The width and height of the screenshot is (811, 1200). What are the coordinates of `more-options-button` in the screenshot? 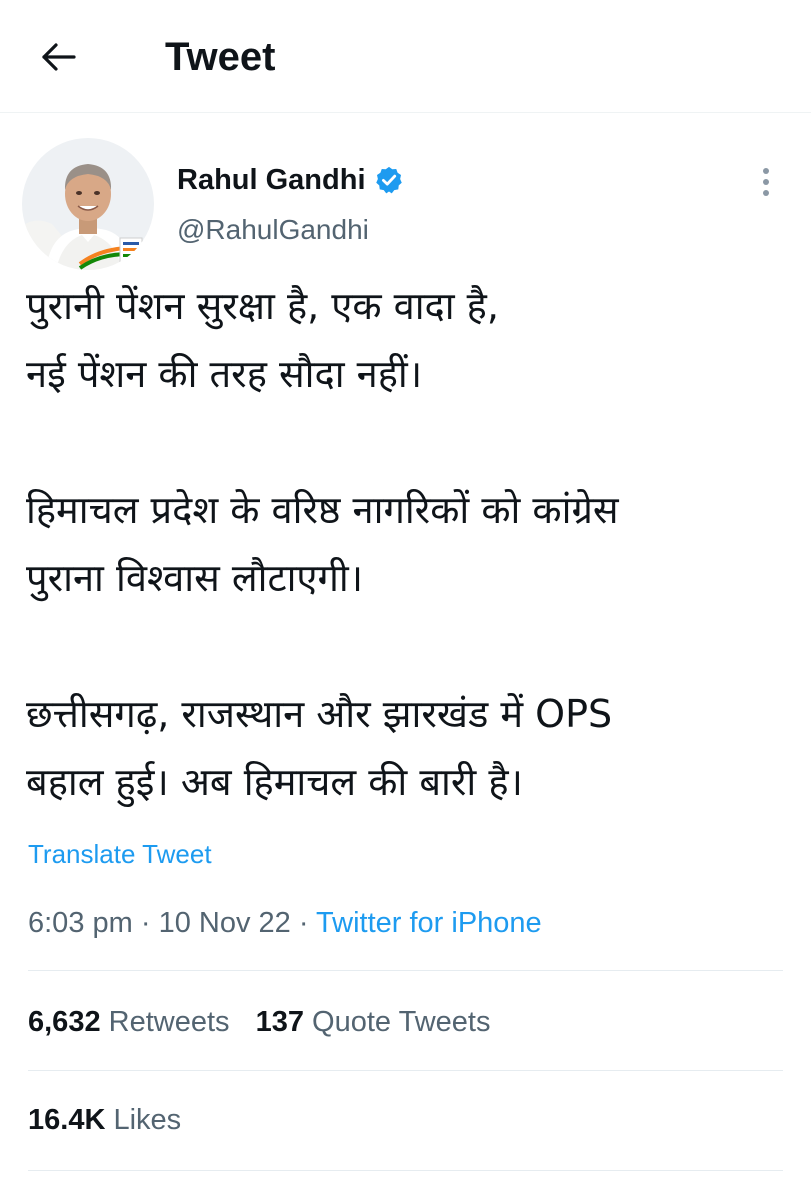 It's located at (766, 182).